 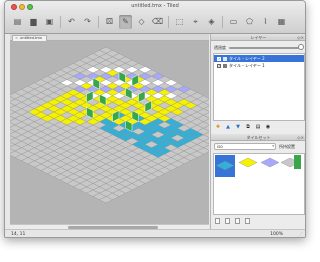 I want to click on magic-wand-button: ⌖, so click(x=195, y=22).